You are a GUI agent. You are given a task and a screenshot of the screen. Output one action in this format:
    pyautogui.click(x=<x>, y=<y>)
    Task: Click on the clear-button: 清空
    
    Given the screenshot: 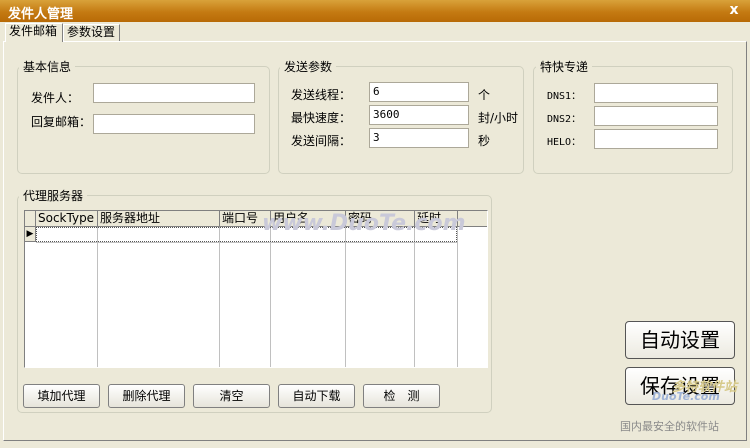 What is the action you would take?
    pyautogui.click(x=231, y=396)
    